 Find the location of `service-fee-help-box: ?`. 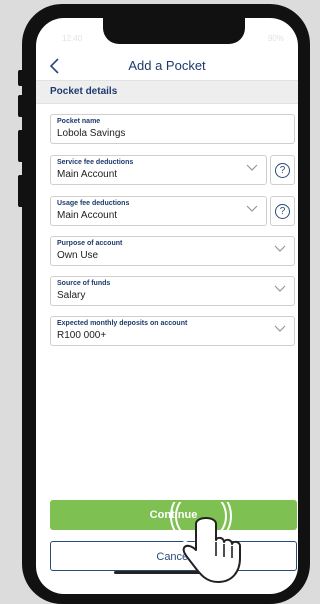

service-fee-help-box: ? is located at coordinates (282, 170).